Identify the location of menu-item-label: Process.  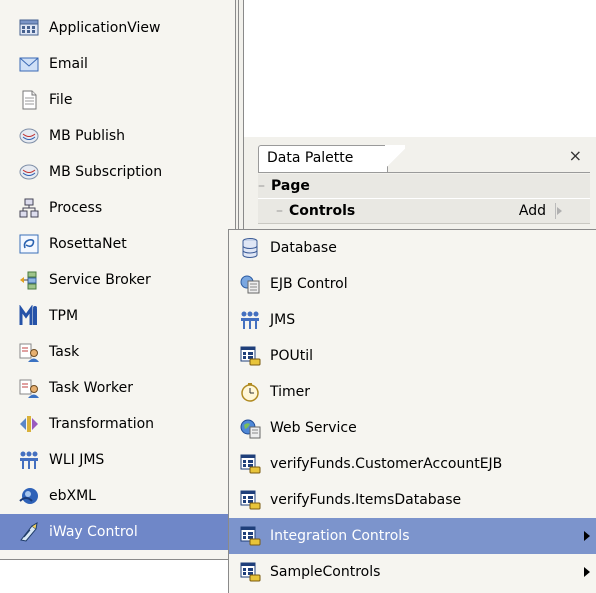
(76, 208).